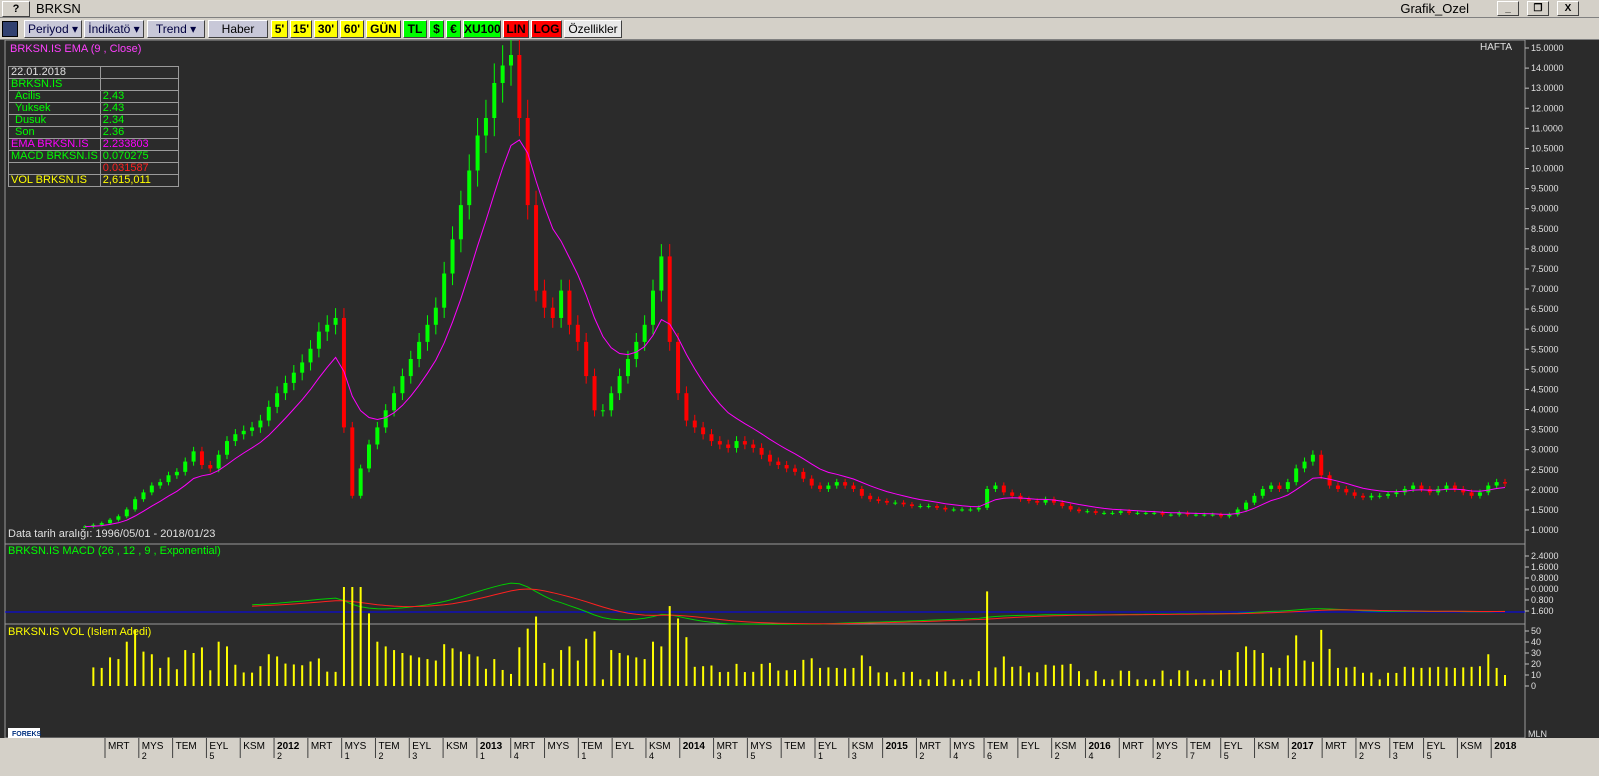  Describe the element at coordinates (482, 756) in the screenshot. I see `x-axis-sublabel: 1` at that location.